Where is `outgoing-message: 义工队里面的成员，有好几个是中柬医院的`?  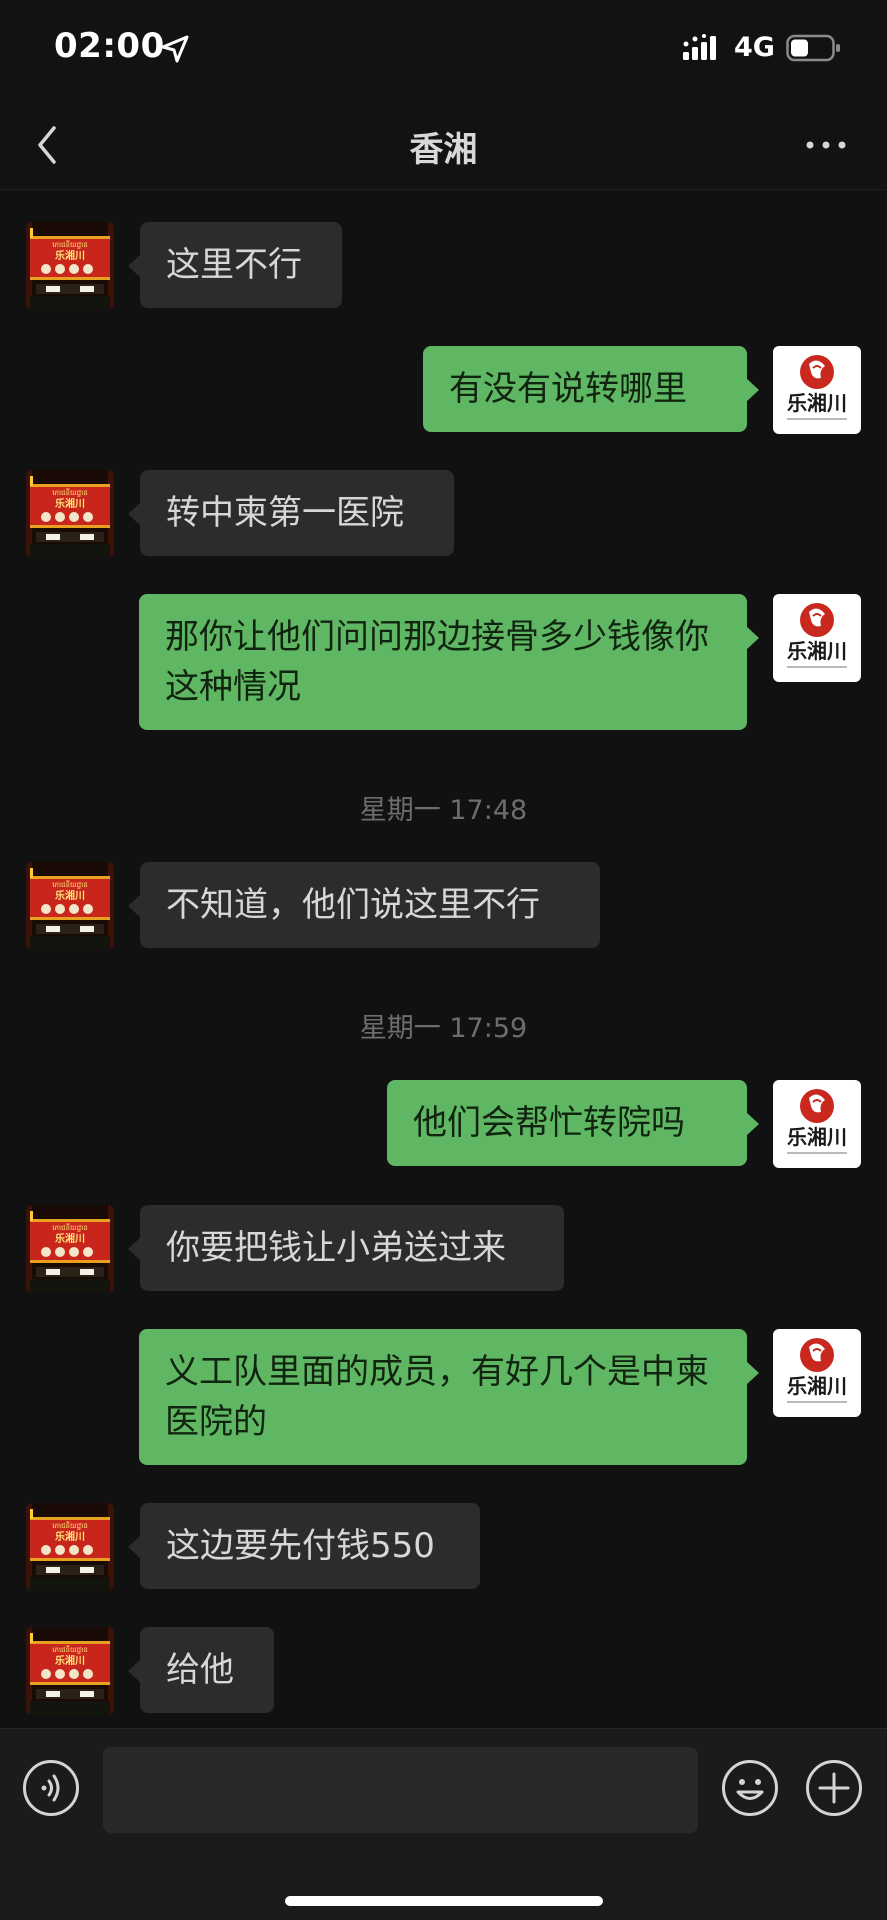
outgoing-message: 义工队里面的成员，有好几个是中柬医院的 is located at coordinates (449, 1397).